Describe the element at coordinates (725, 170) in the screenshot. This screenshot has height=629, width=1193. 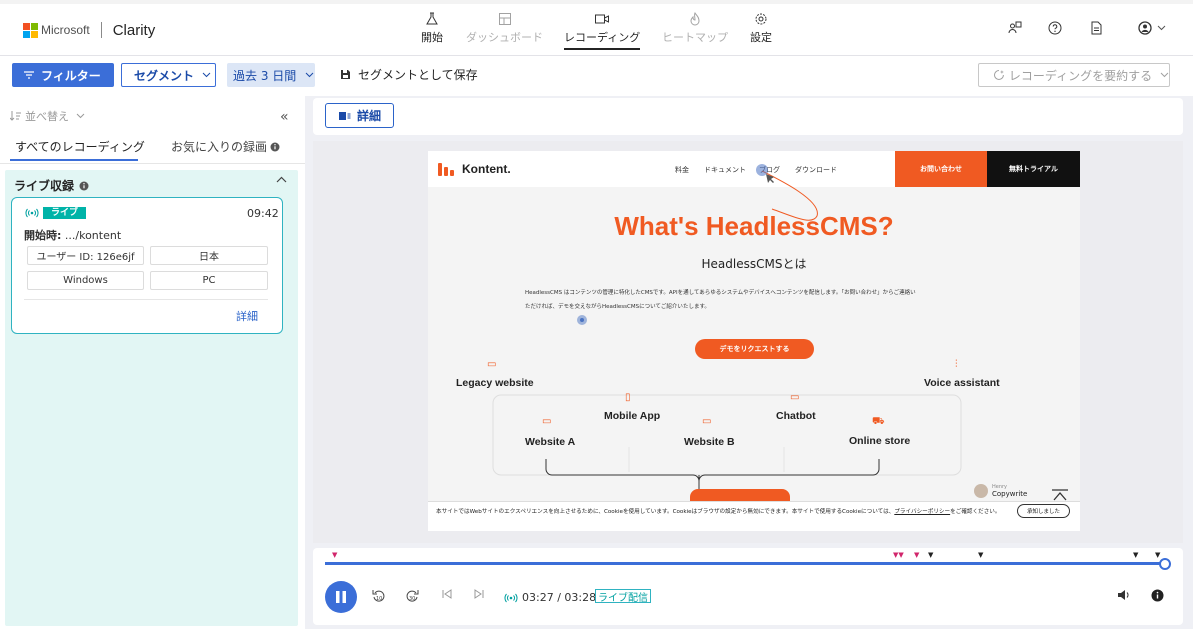
I see `site-nav-docs: ドキュメント` at that location.